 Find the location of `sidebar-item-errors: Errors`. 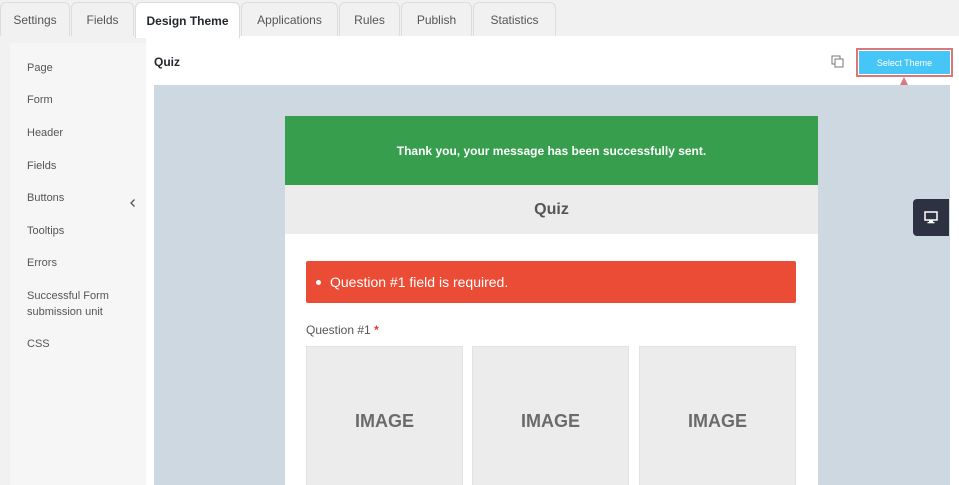

sidebar-item-errors: Errors is located at coordinates (42, 263).